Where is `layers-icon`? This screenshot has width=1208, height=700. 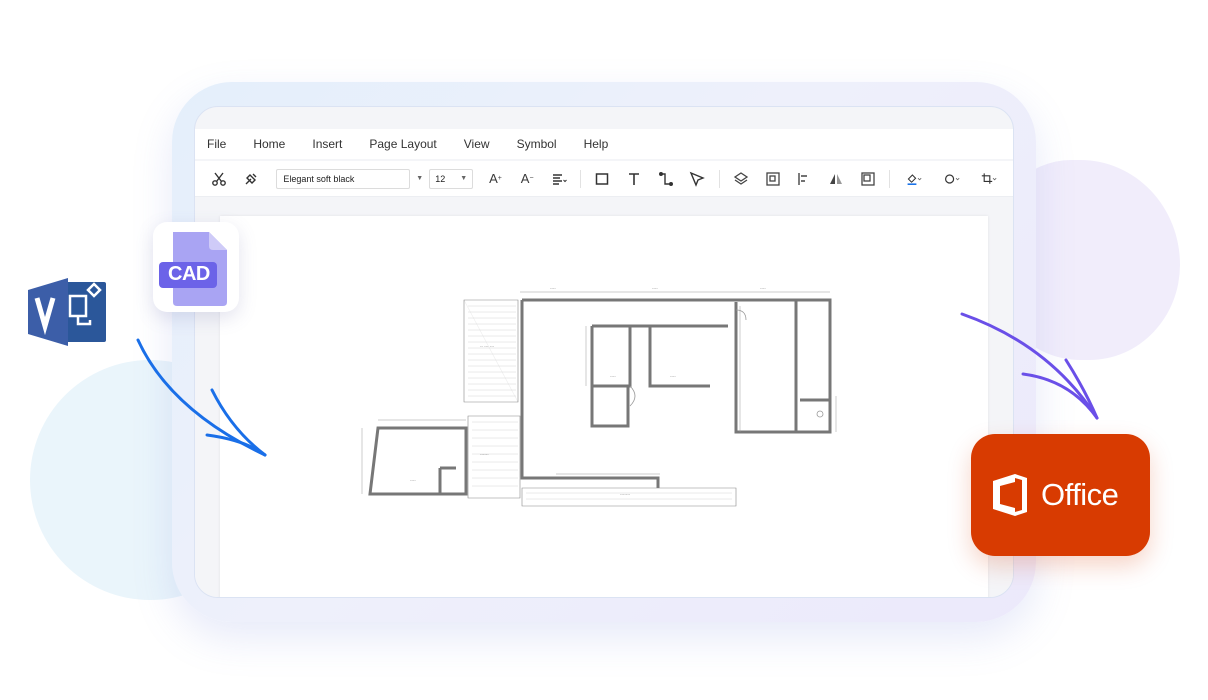 layers-icon is located at coordinates (741, 179).